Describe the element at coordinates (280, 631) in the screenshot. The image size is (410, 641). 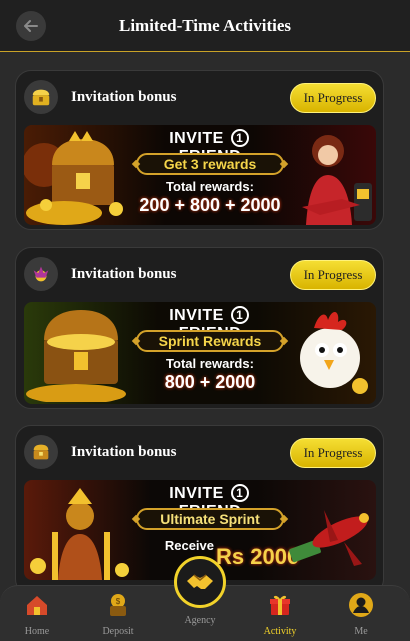
I see `nav-label: Activity` at that location.